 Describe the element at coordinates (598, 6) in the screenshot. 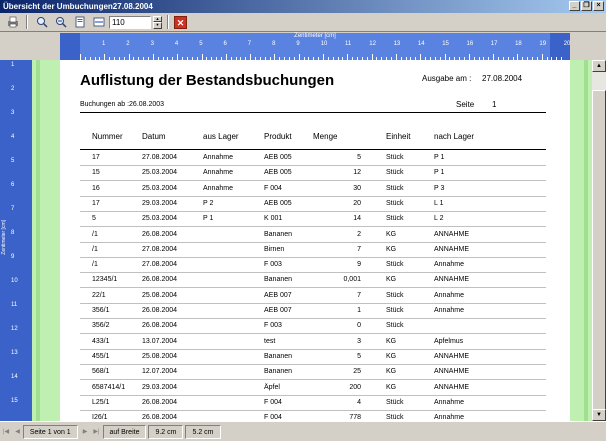

I see `close-window-button: ×` at that location.